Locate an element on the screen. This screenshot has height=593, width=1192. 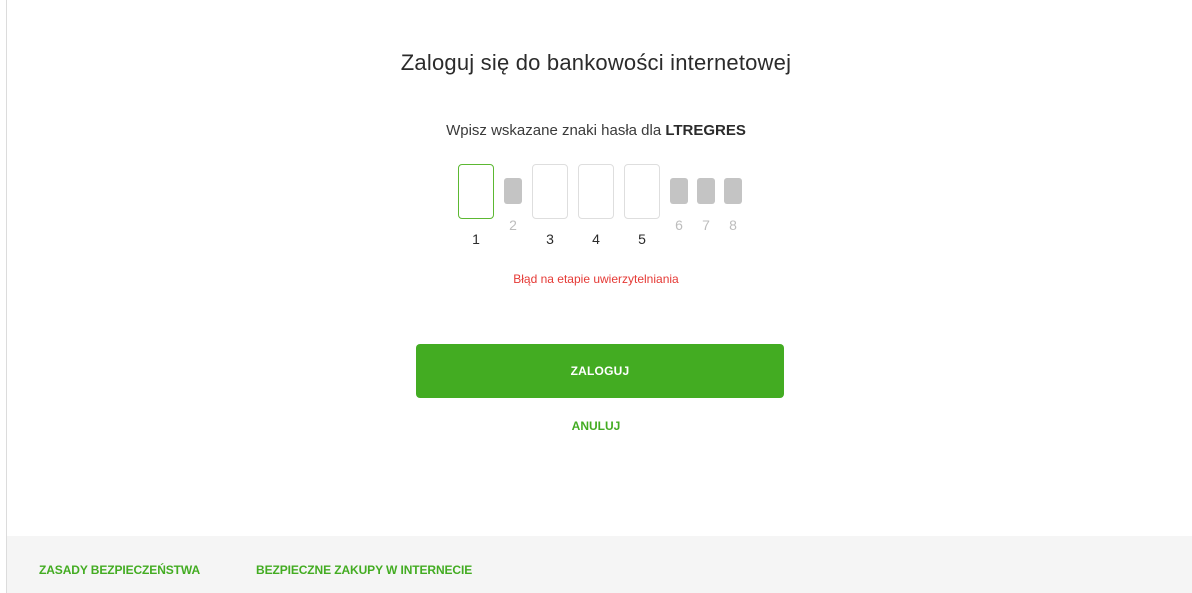
error-message: Błąd na etapie uwierzytelniania is located at coordinates (596, 279).